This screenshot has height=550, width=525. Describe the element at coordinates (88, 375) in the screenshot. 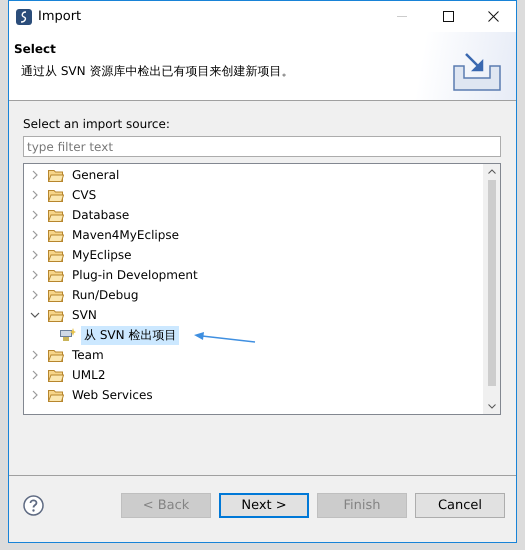

I see `tree-item: UML2` at that location.